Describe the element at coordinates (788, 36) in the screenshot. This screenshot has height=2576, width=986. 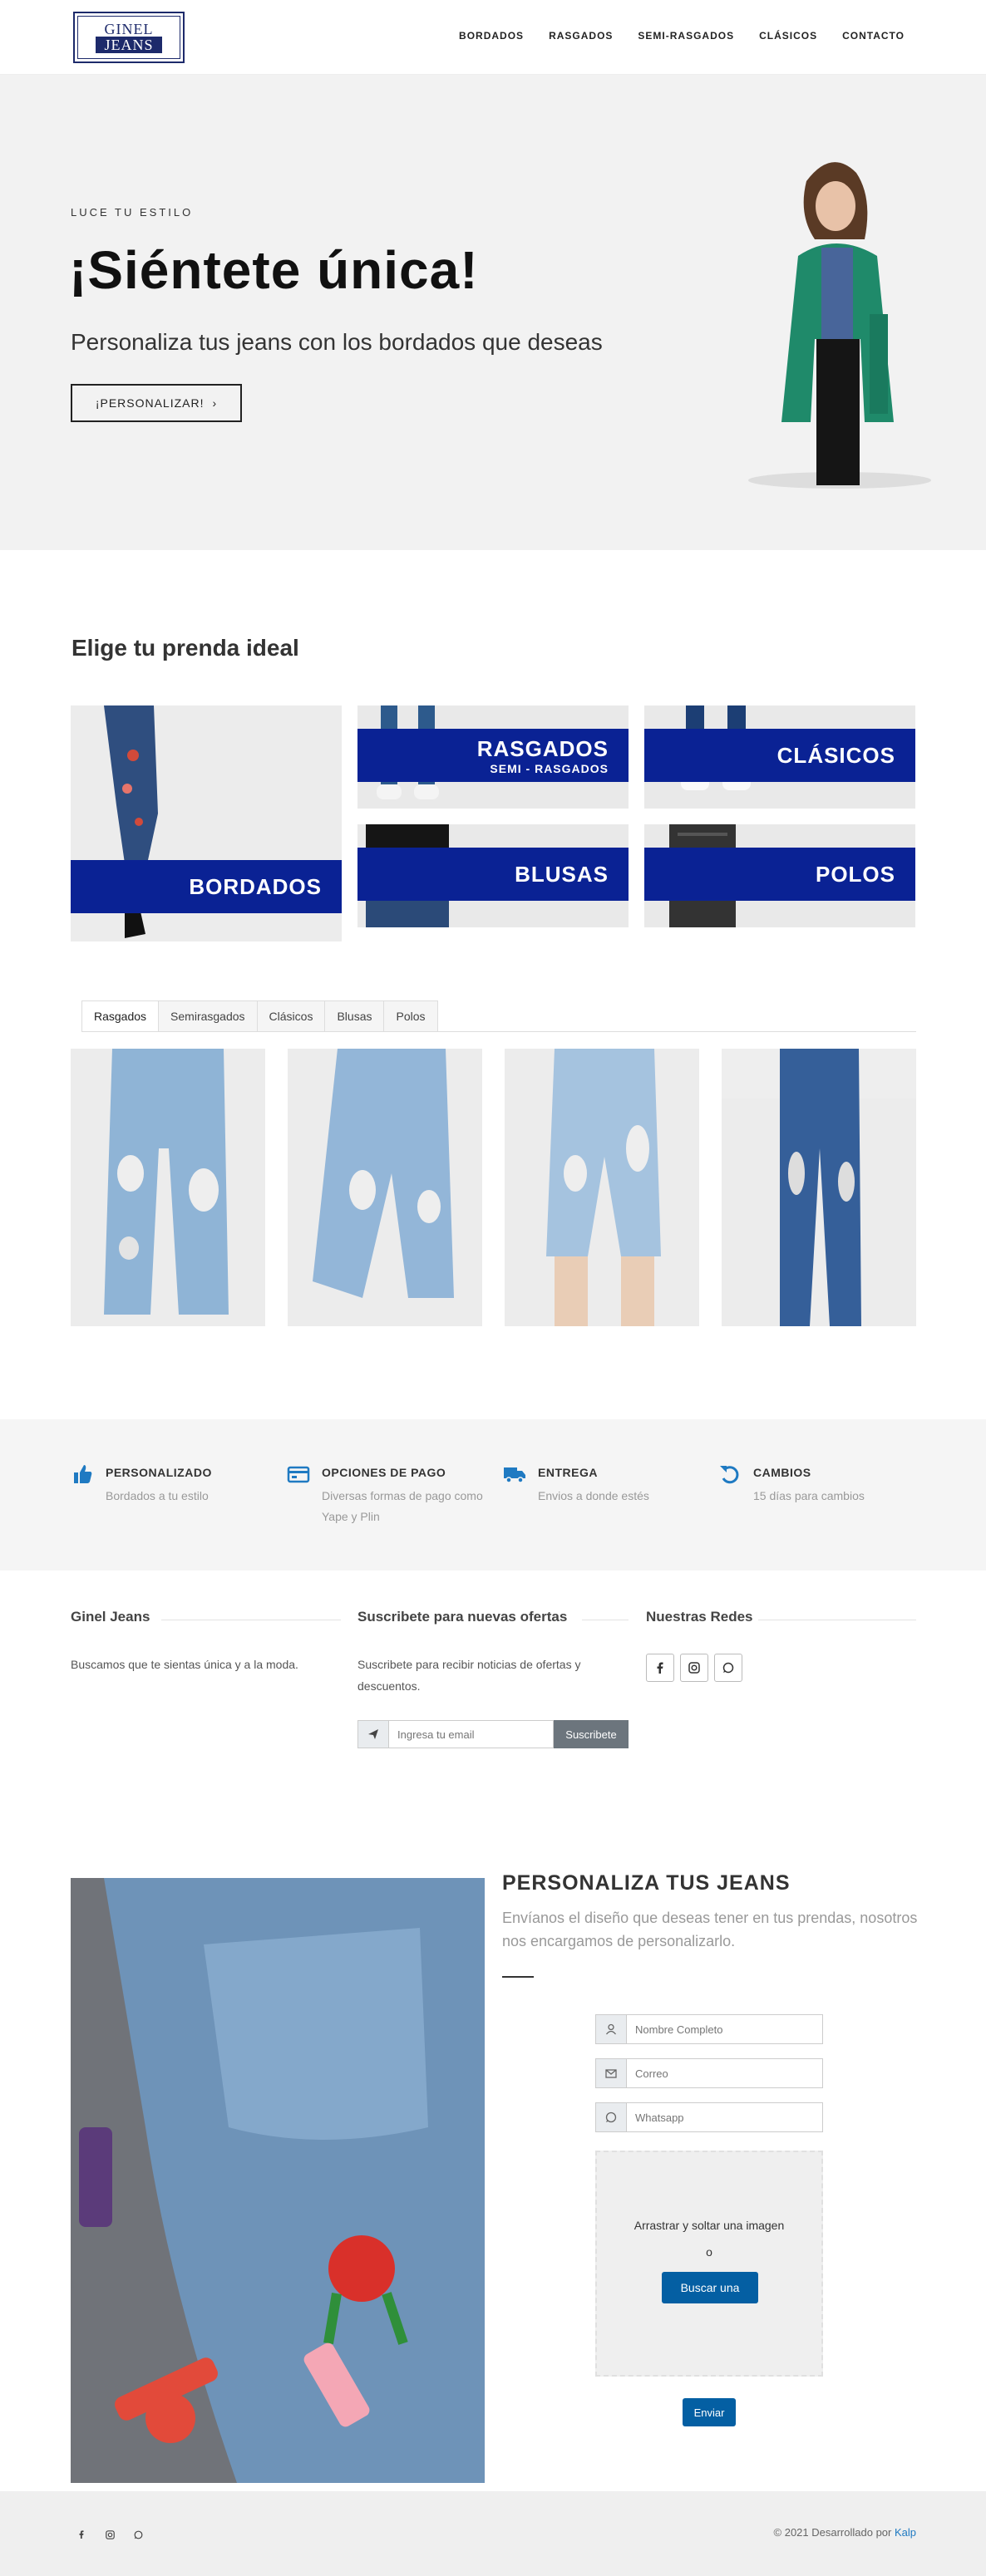
I see `nav-clasicos: CLÁSICOS` at that location.